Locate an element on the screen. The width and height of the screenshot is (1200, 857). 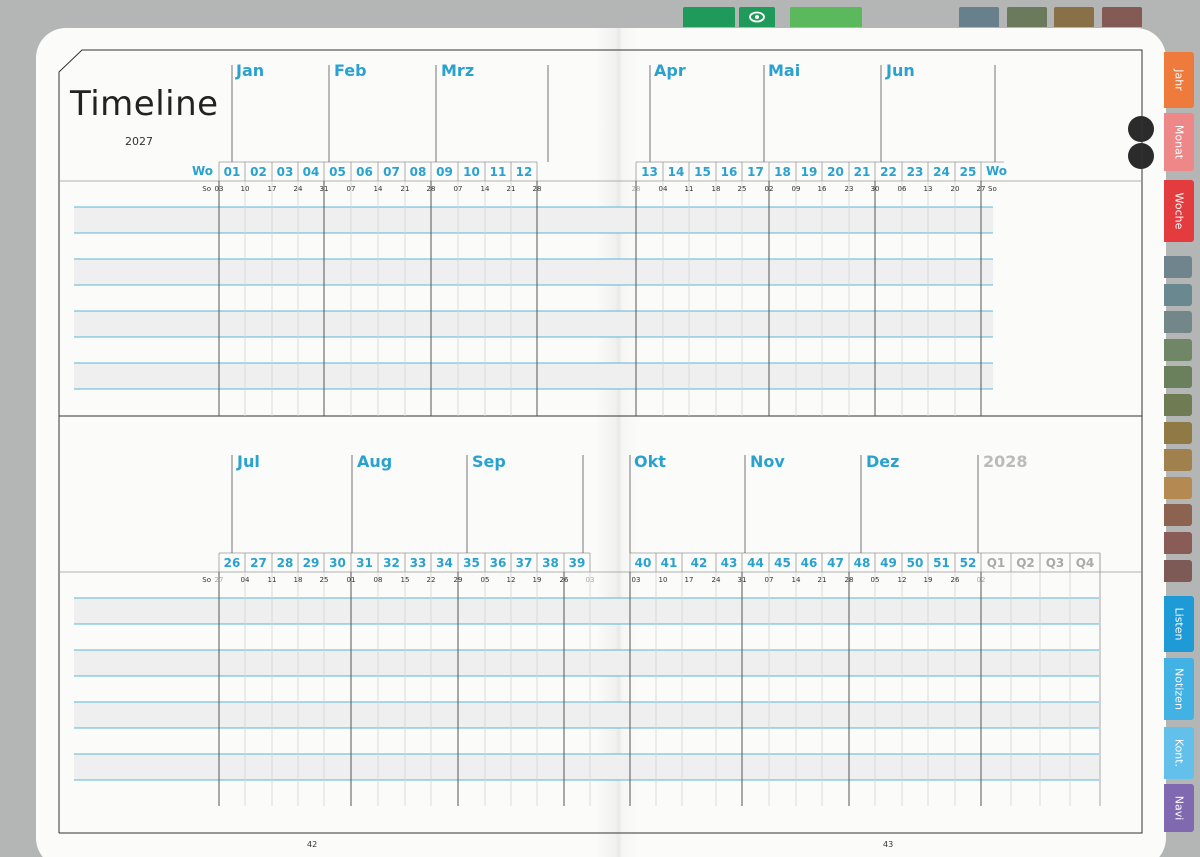
week-number: 15 is located at coordinates (702, 172).